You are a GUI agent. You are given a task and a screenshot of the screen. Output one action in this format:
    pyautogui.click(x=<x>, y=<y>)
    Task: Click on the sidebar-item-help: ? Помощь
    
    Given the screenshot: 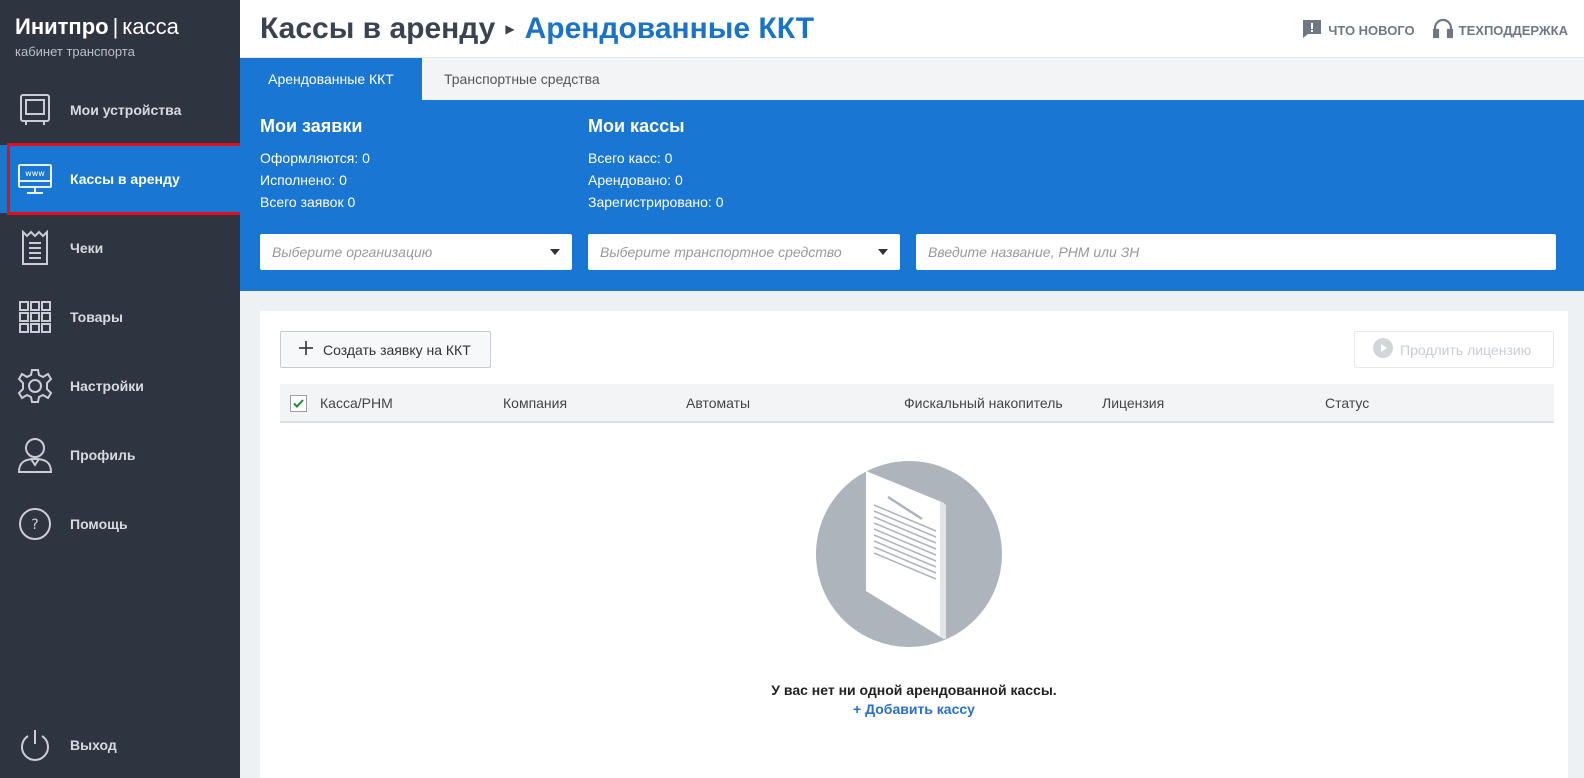 What is the action you would take?
    pyautogui.click(x=120, y=524)
    